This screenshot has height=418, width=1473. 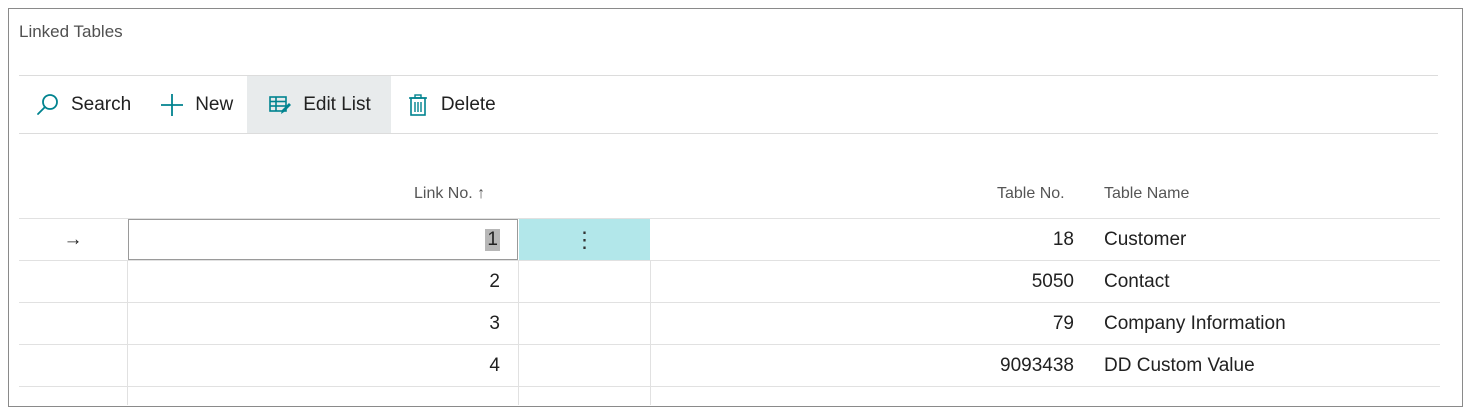 I want to click on action-bar: Search New Edit List Delete, so click(x=264, y=105).